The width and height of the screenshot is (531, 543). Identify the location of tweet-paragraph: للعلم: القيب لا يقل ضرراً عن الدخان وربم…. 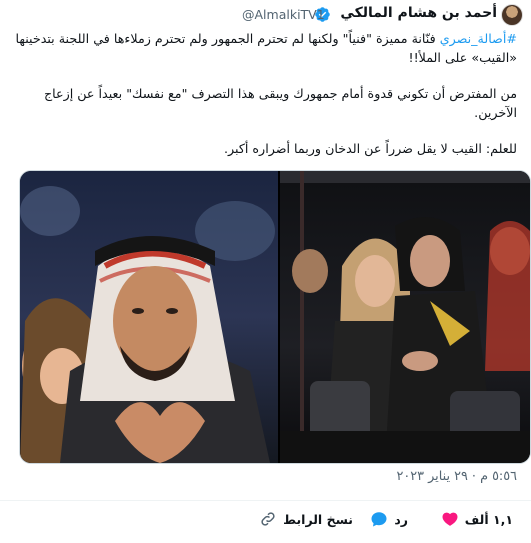
(370, 148).